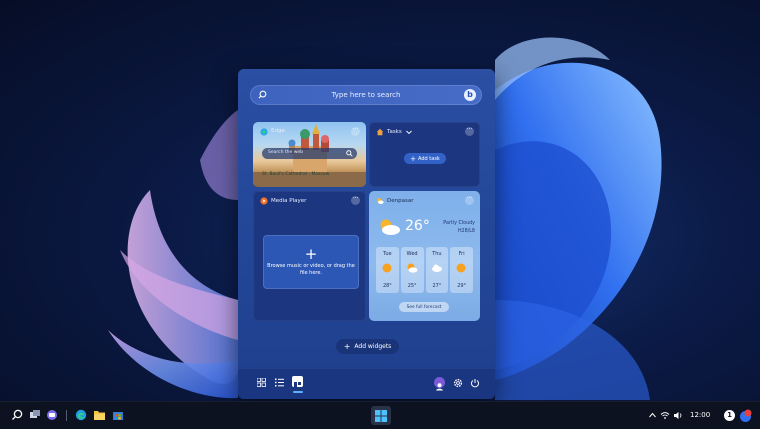 Image resolution: width=760 pixels, height=429 pixels. What do you see at coordinates (437, 286) in the screenshot?
I see `day-temp: 27°` at bounding box center [437, 286].